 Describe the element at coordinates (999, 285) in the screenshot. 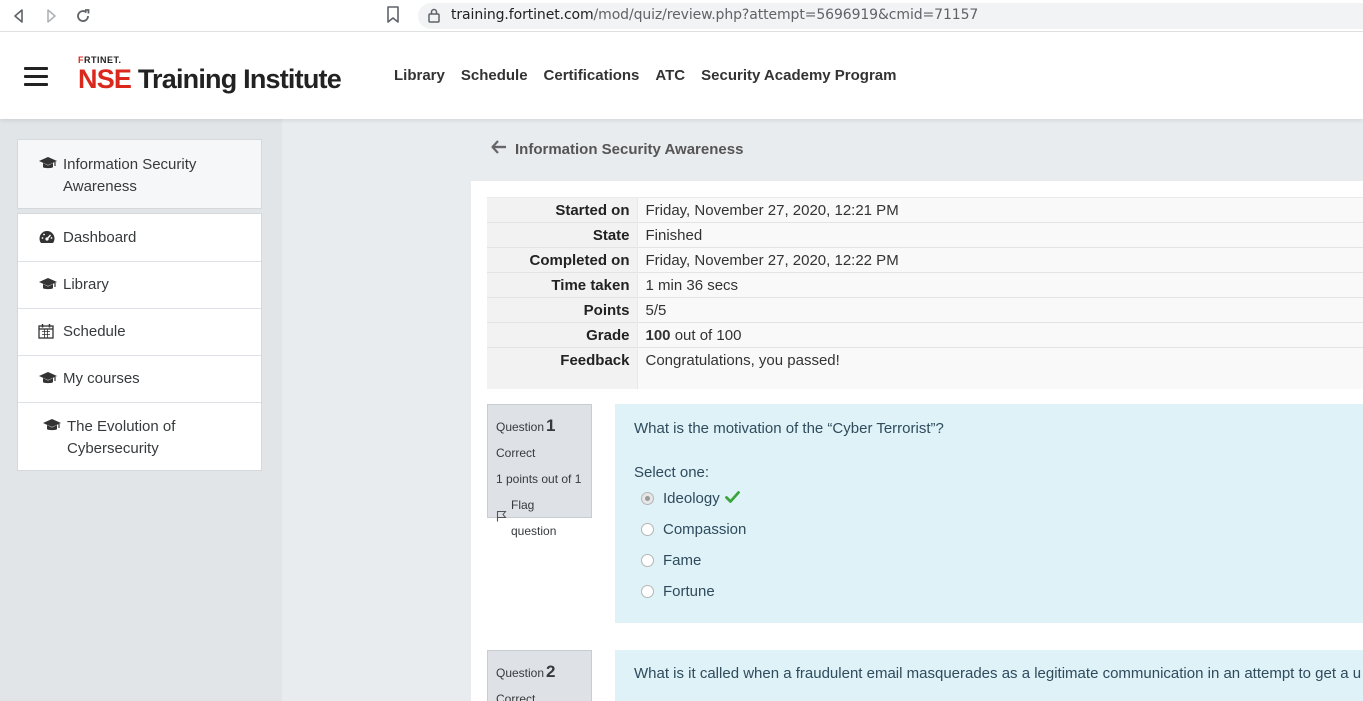

I see `summary-value: 1 min 36 secs` at that location.